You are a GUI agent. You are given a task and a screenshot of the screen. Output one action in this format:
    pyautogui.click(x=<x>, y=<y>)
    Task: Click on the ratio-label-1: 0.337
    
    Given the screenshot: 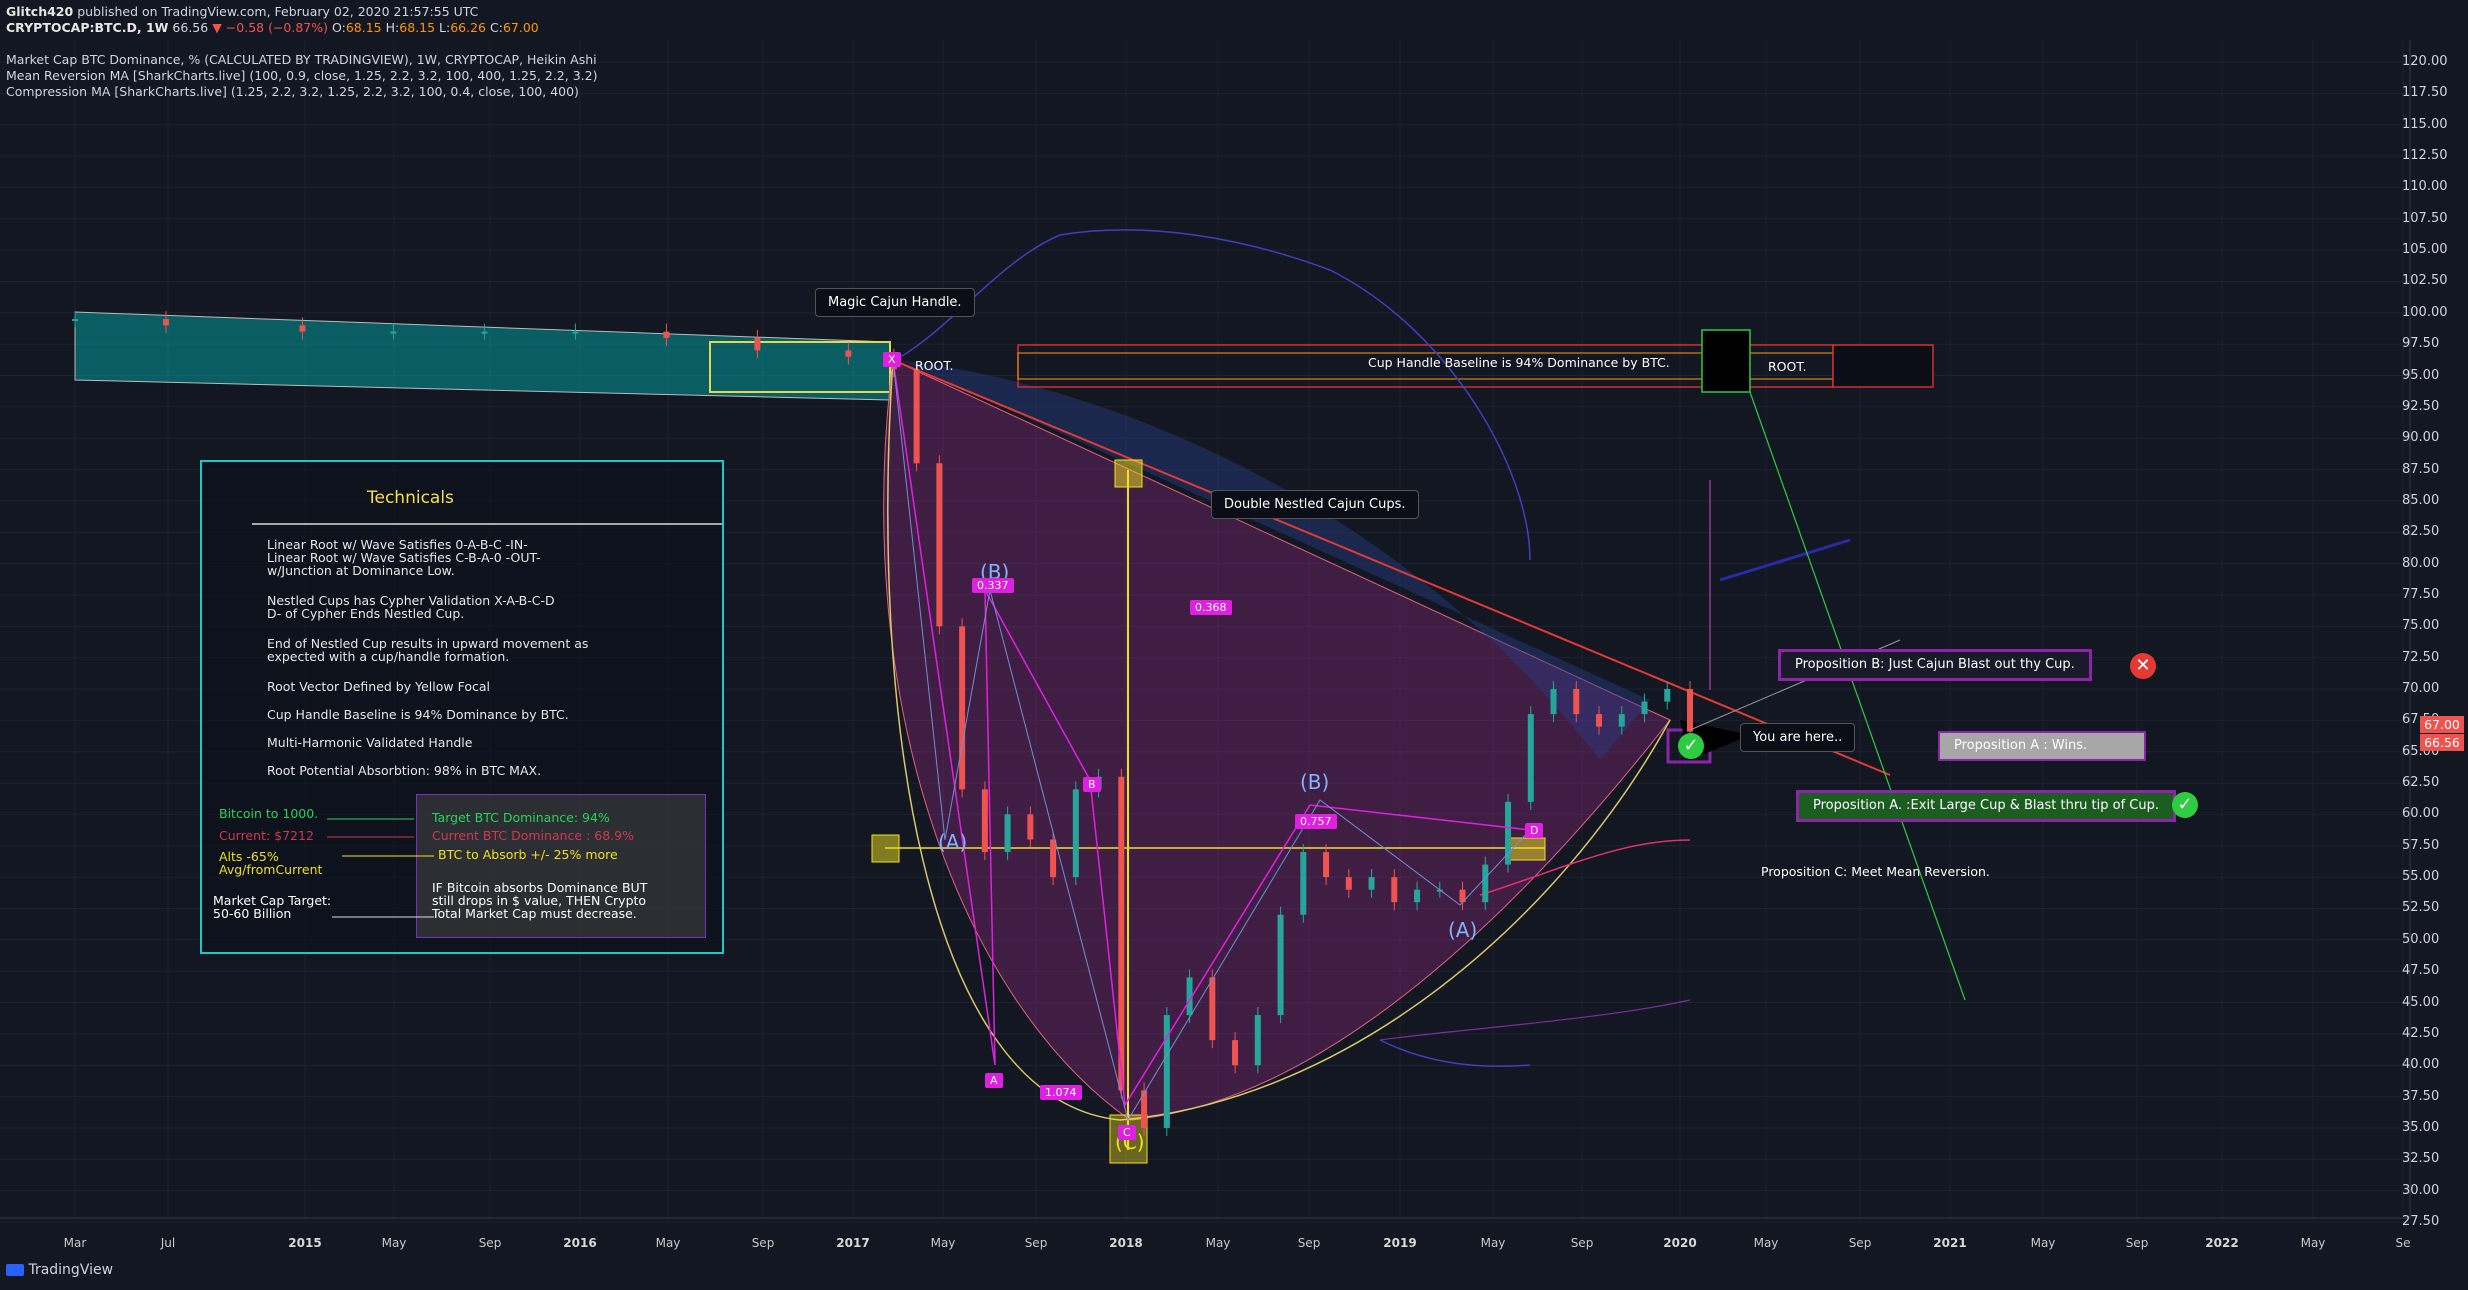 What is the action you would take?
    pyautogui.click(x=993, y=585)
    